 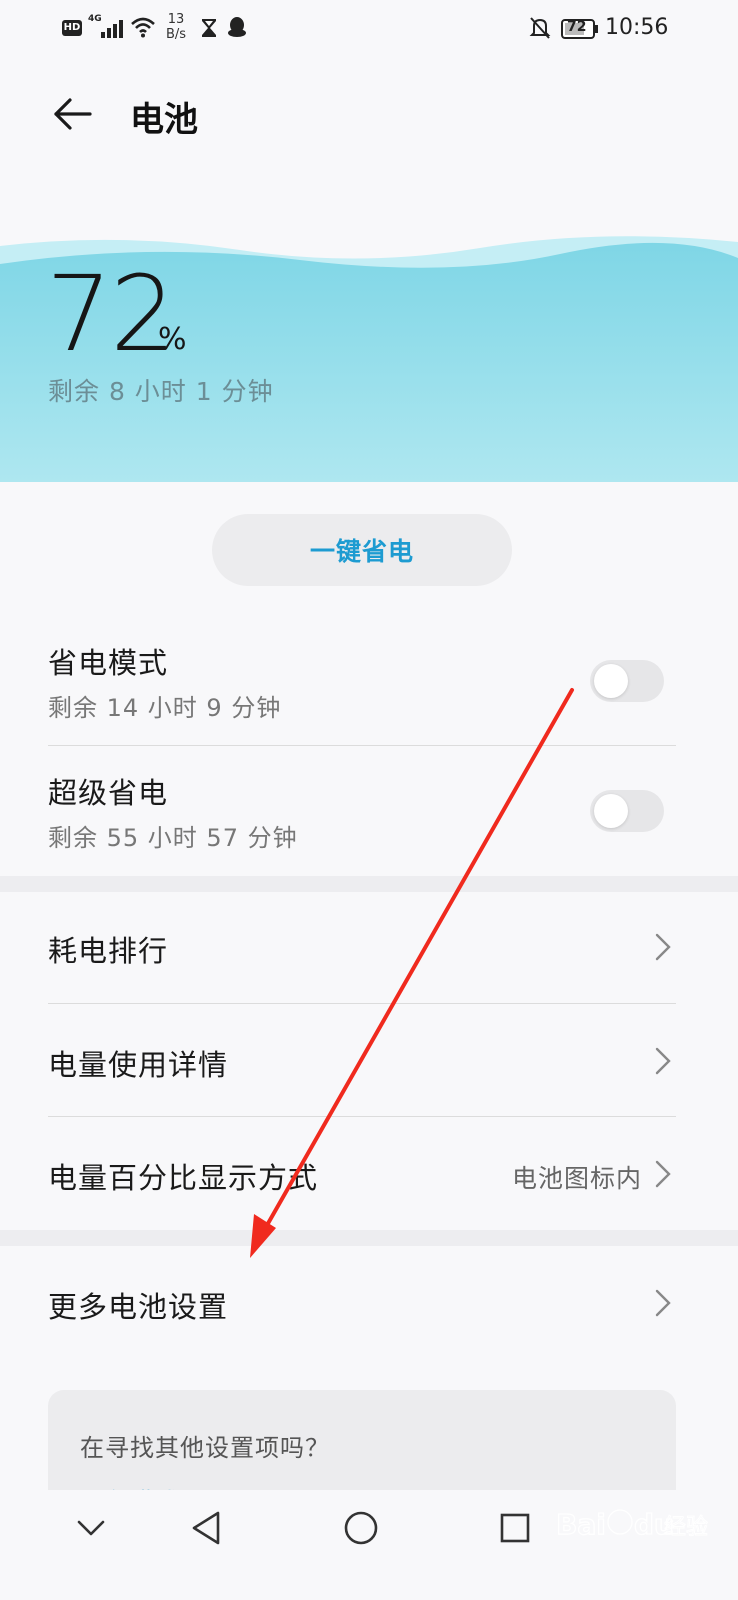 I want to click on network-speed: 13 B/s, so click(x=176, y=27).